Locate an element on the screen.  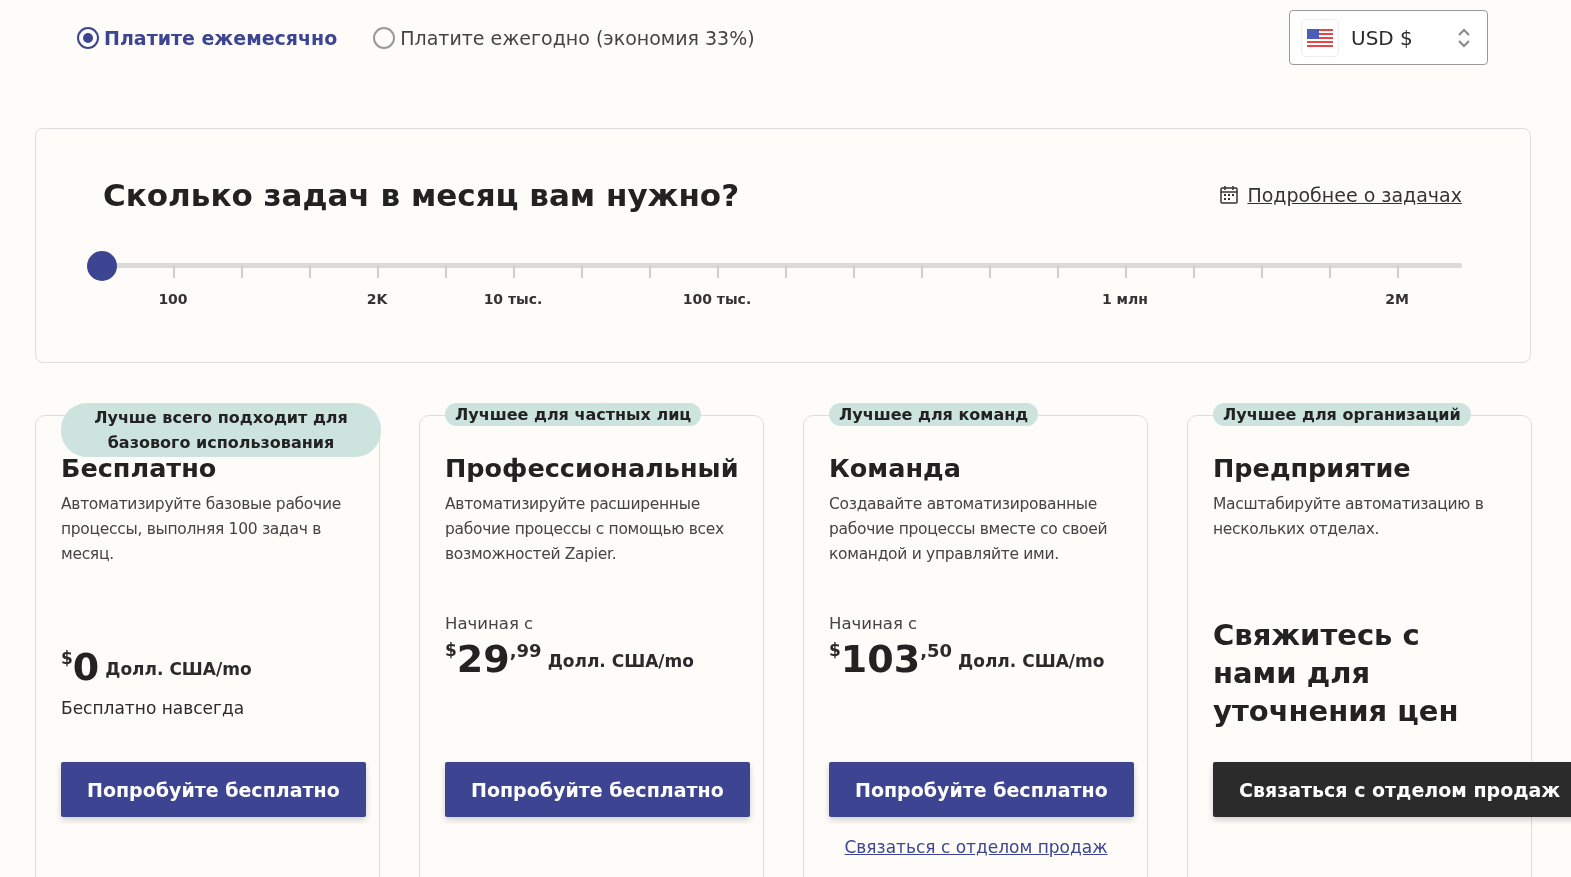
plan-description: Создавайте автоматизированные рабочие процессы вместе со своей командой и управляйте ими. is located at coordinates (969, 529).